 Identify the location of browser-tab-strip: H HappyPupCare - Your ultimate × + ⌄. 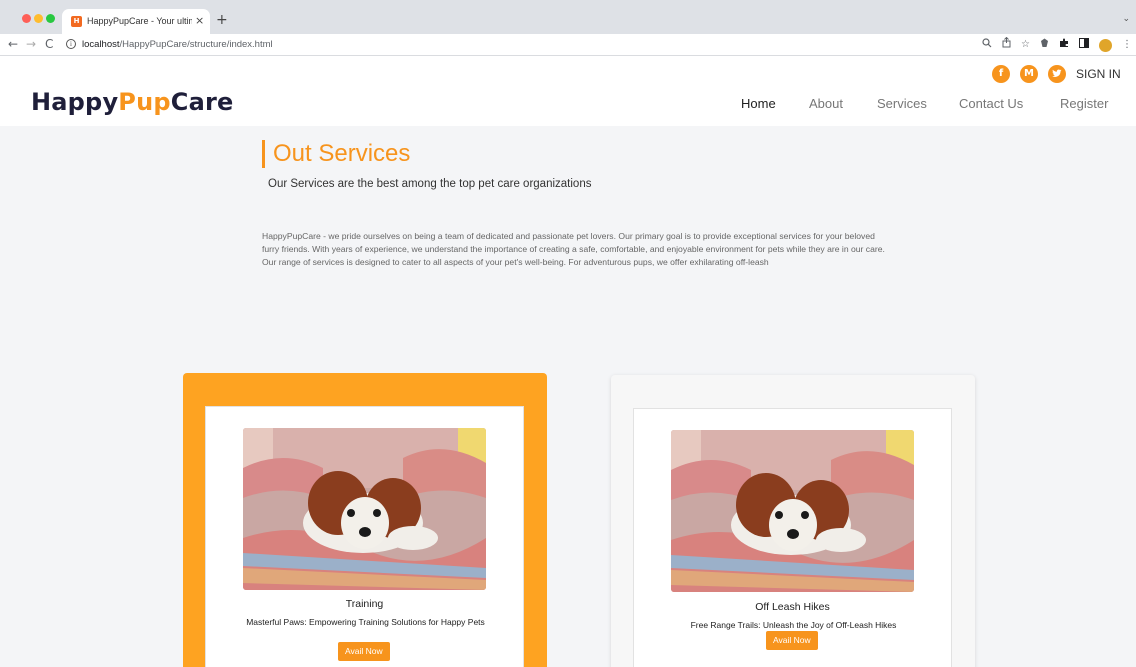
(568, 17).